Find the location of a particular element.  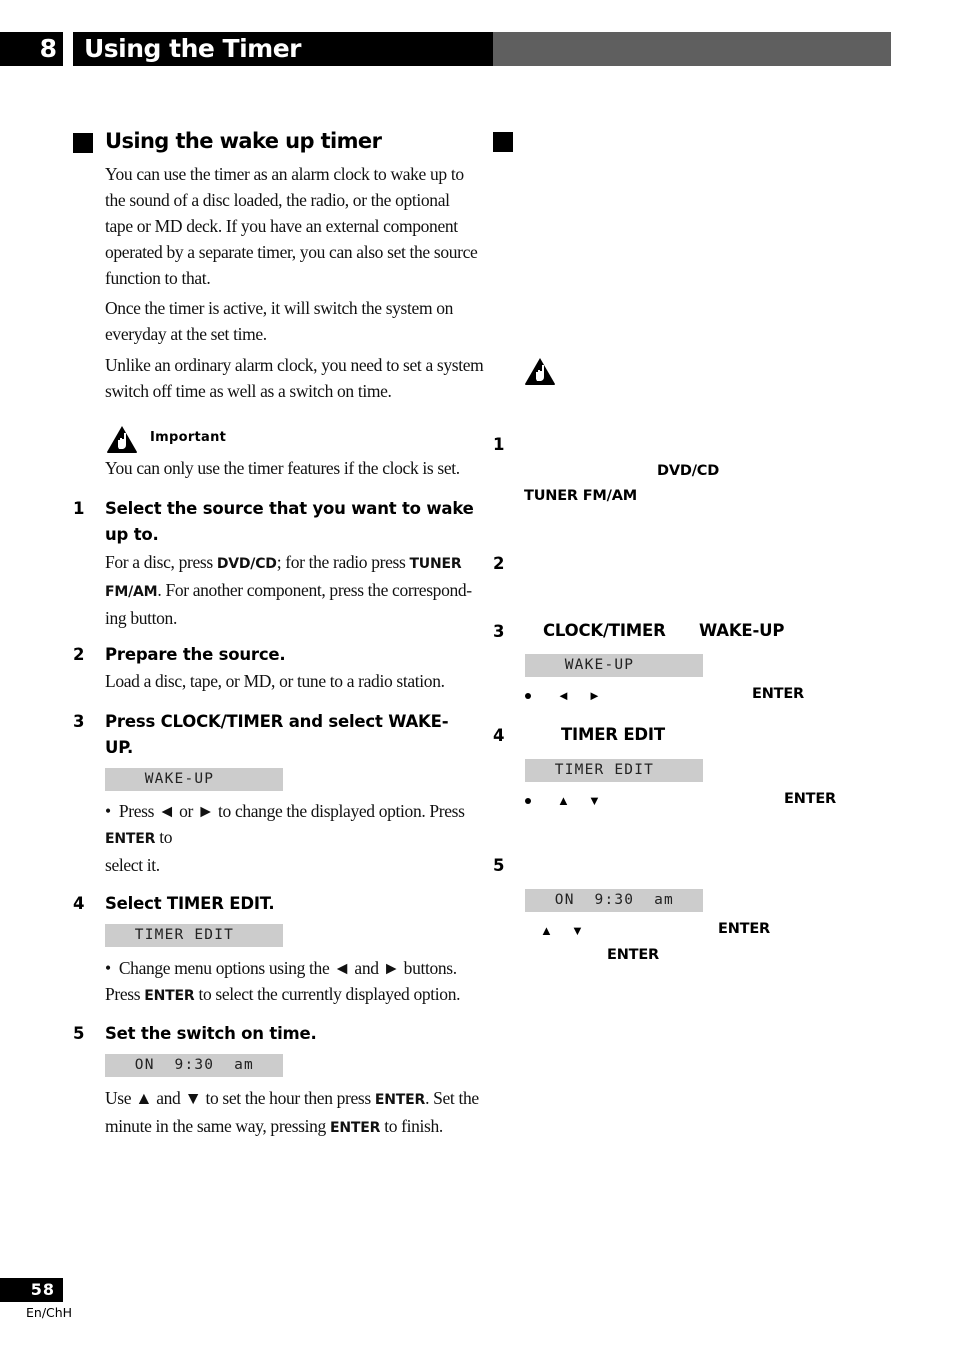

step-title: Select TIMER EDIT. is located at coordinates (190, 903).